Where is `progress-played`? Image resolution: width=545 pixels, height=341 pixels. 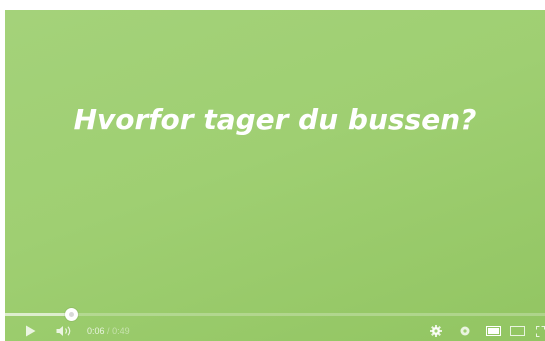
progress-played is located at coordinates (38, 314).